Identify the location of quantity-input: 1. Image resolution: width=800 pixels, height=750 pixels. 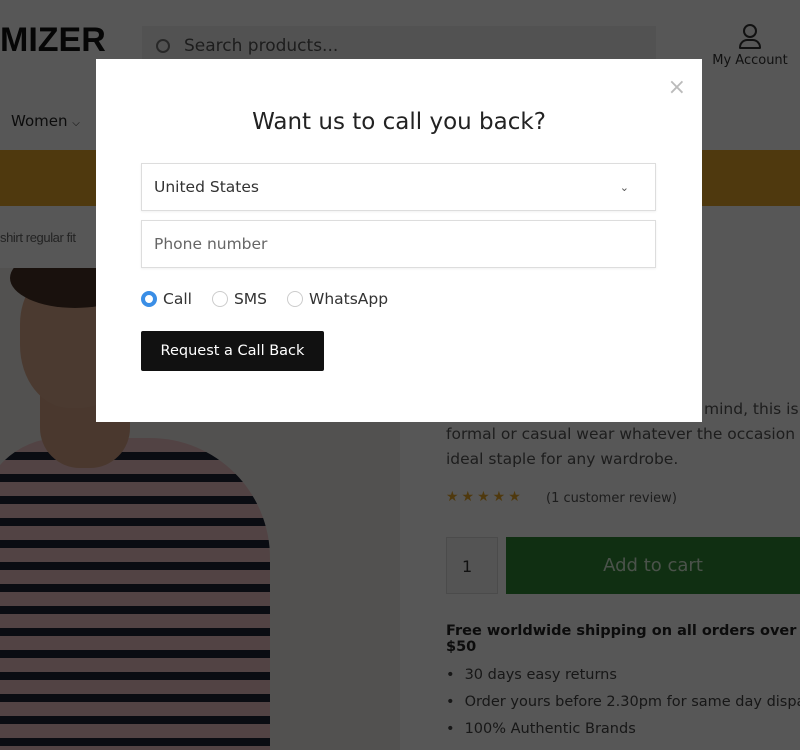
(472, 565).